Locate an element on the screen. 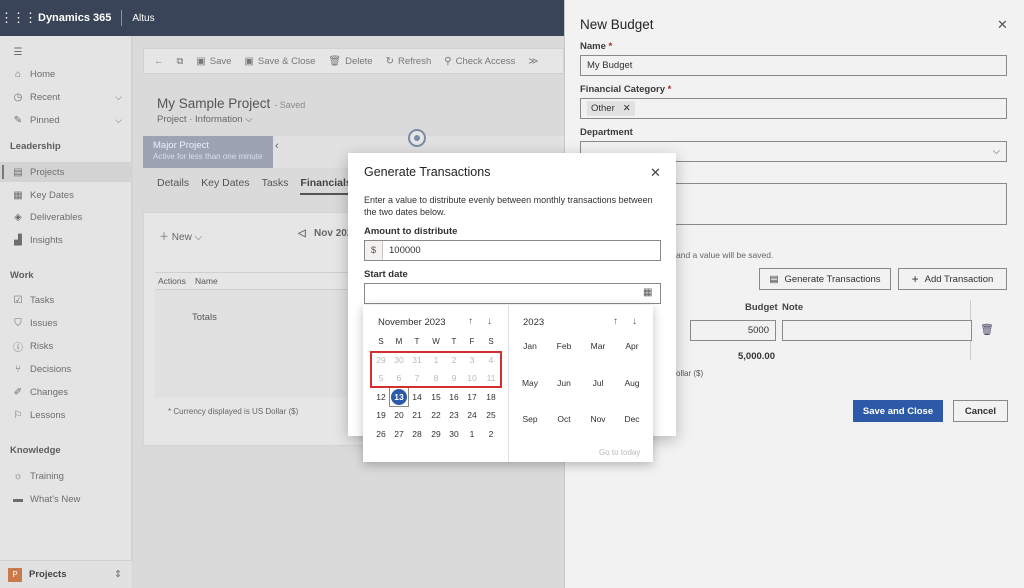  stage-indicator is located at coordinates (417, 138).